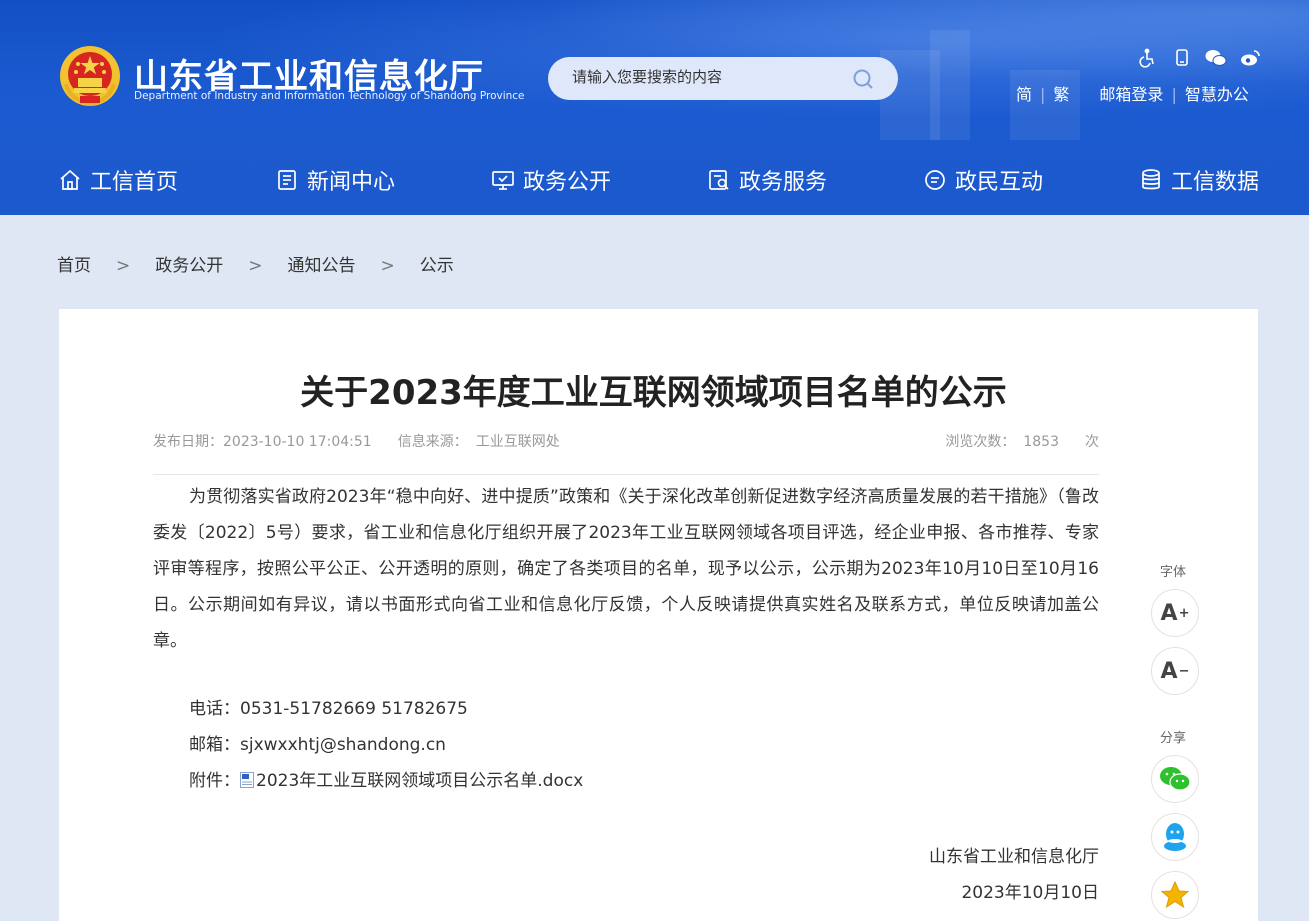  Describe the element at coordinates (419, 781) in the screenshot. I see `attachment-link: 2023年工业互联网领域项目公示名单.docx` at that location.